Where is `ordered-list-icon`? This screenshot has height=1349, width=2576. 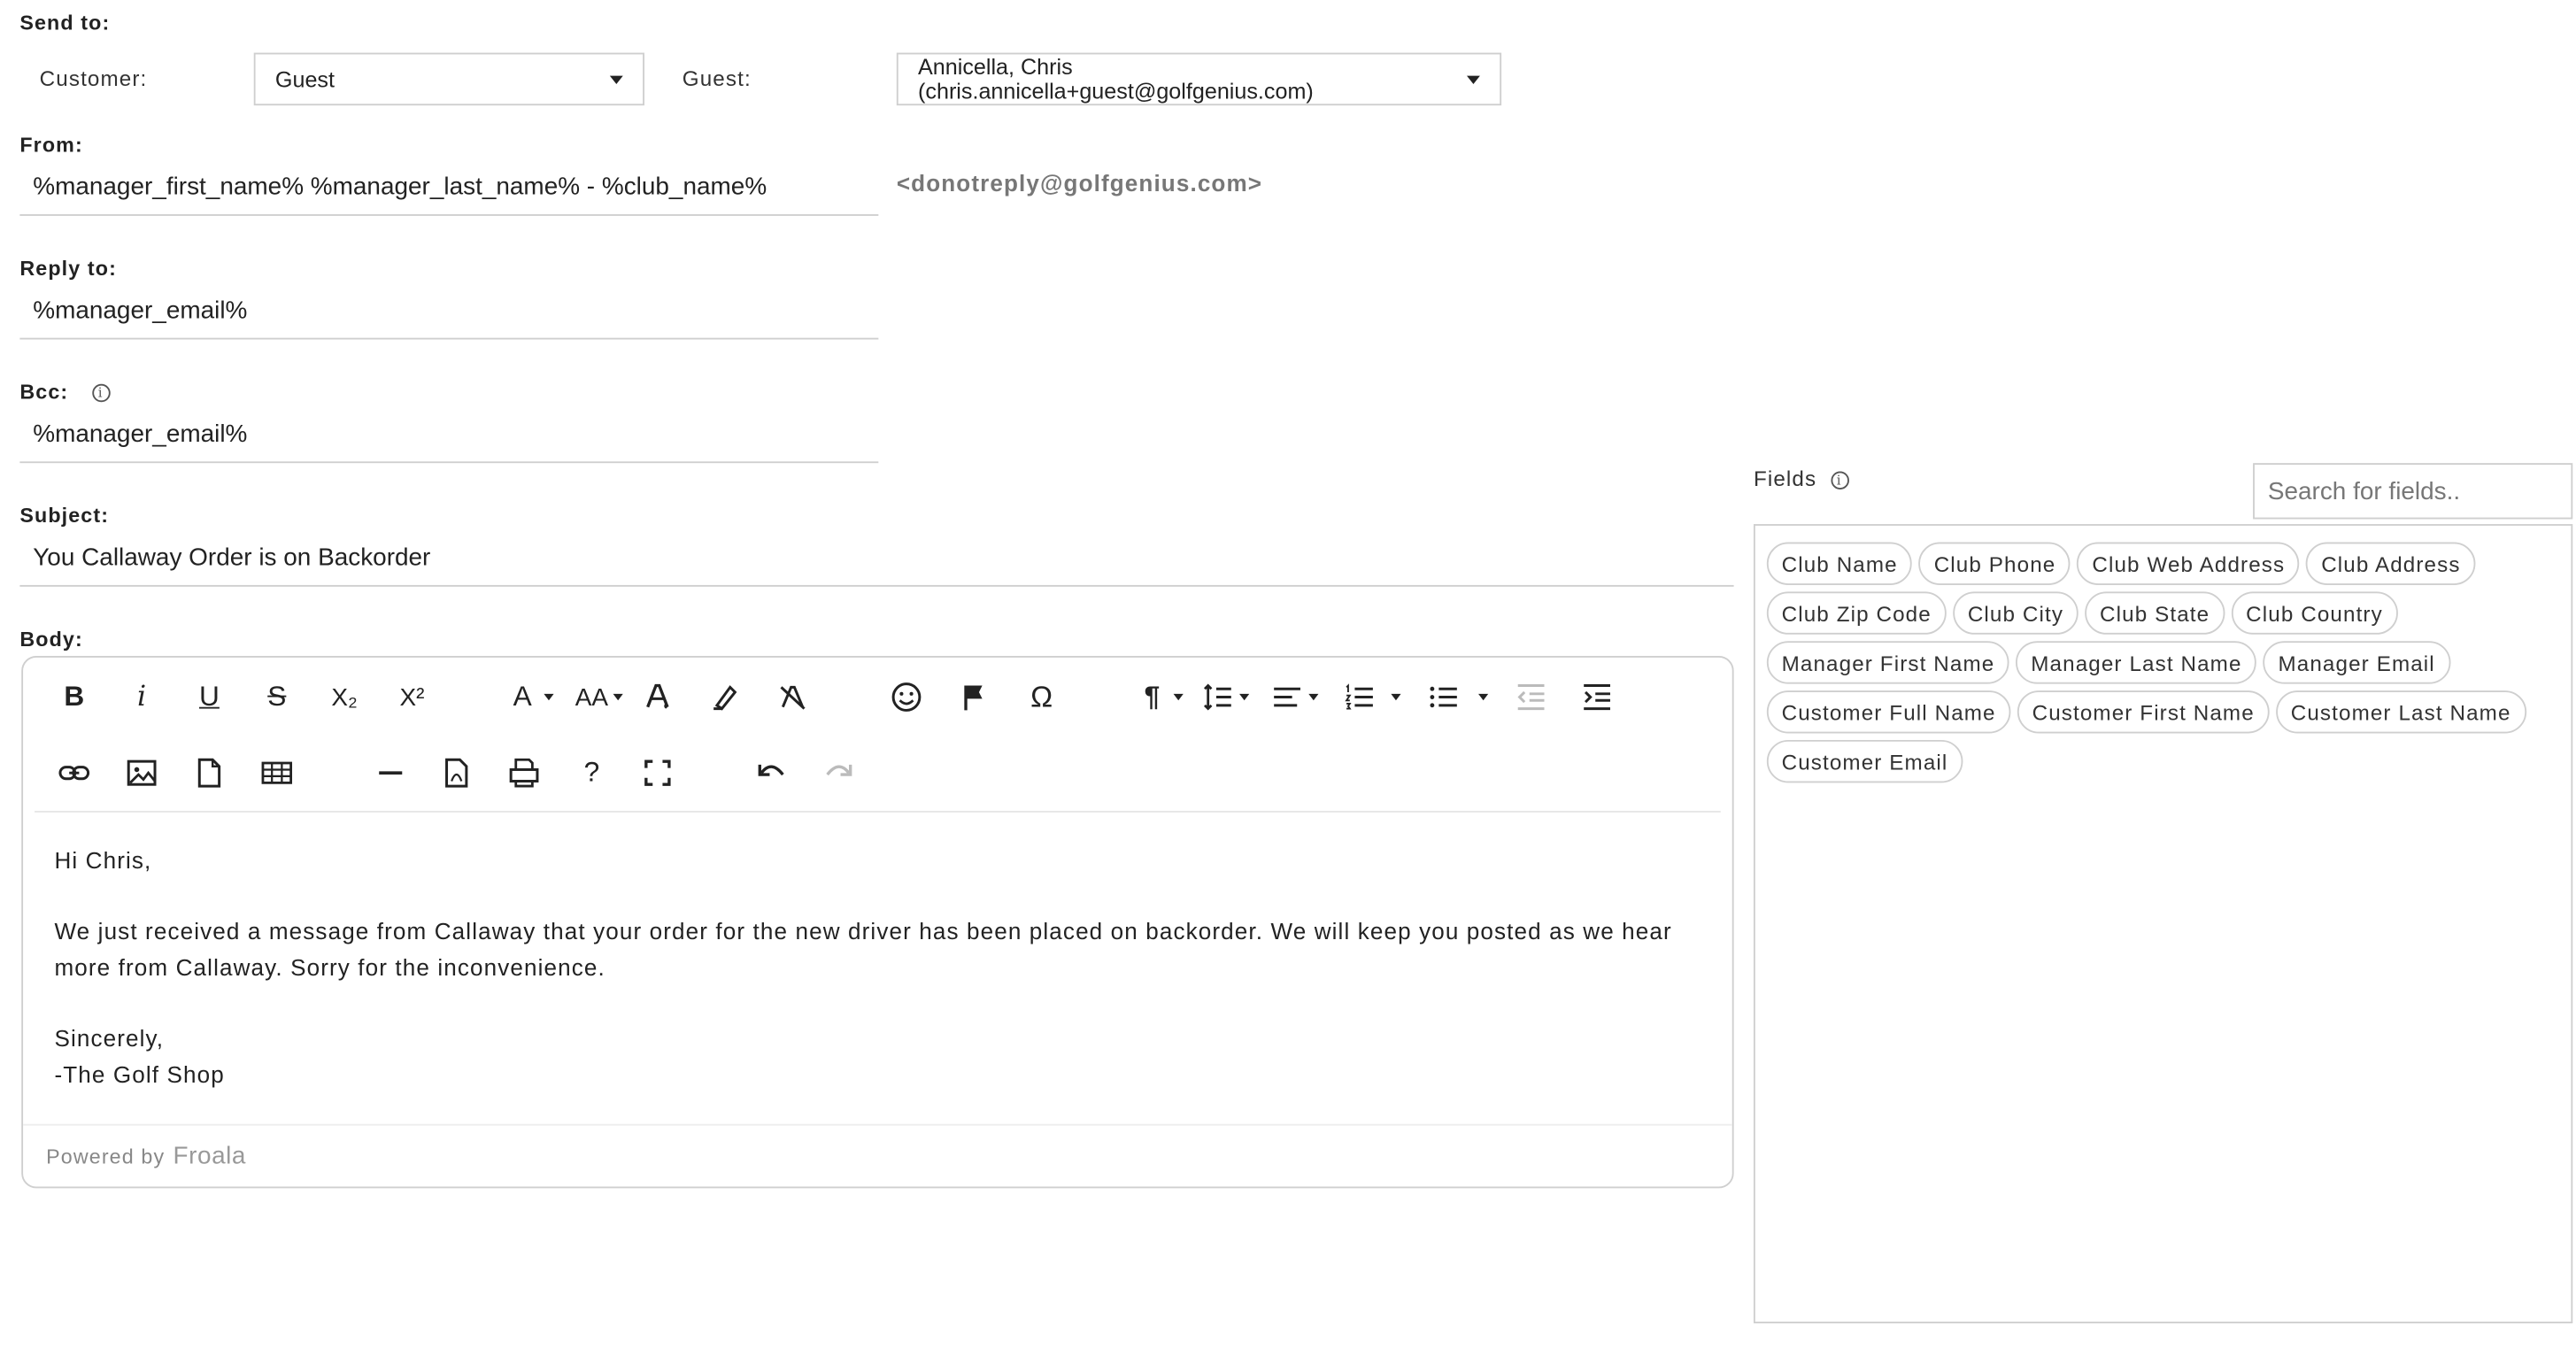 ordered-list-icon is located at coordinates (1359, 698).